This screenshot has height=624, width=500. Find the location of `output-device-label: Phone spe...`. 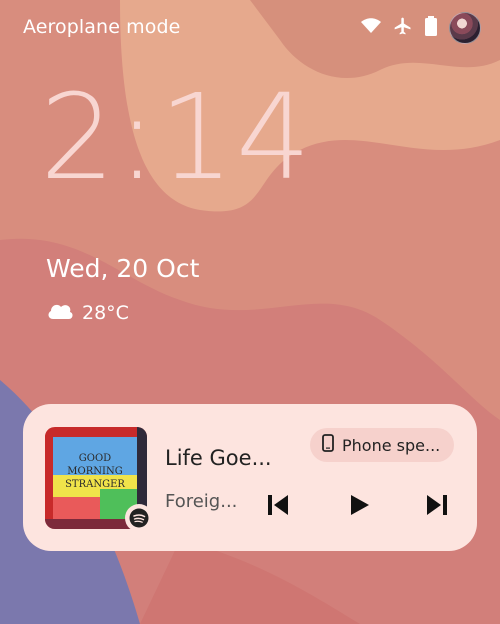

output-device-label: Phone spe... is located at coordinates (391, 445).